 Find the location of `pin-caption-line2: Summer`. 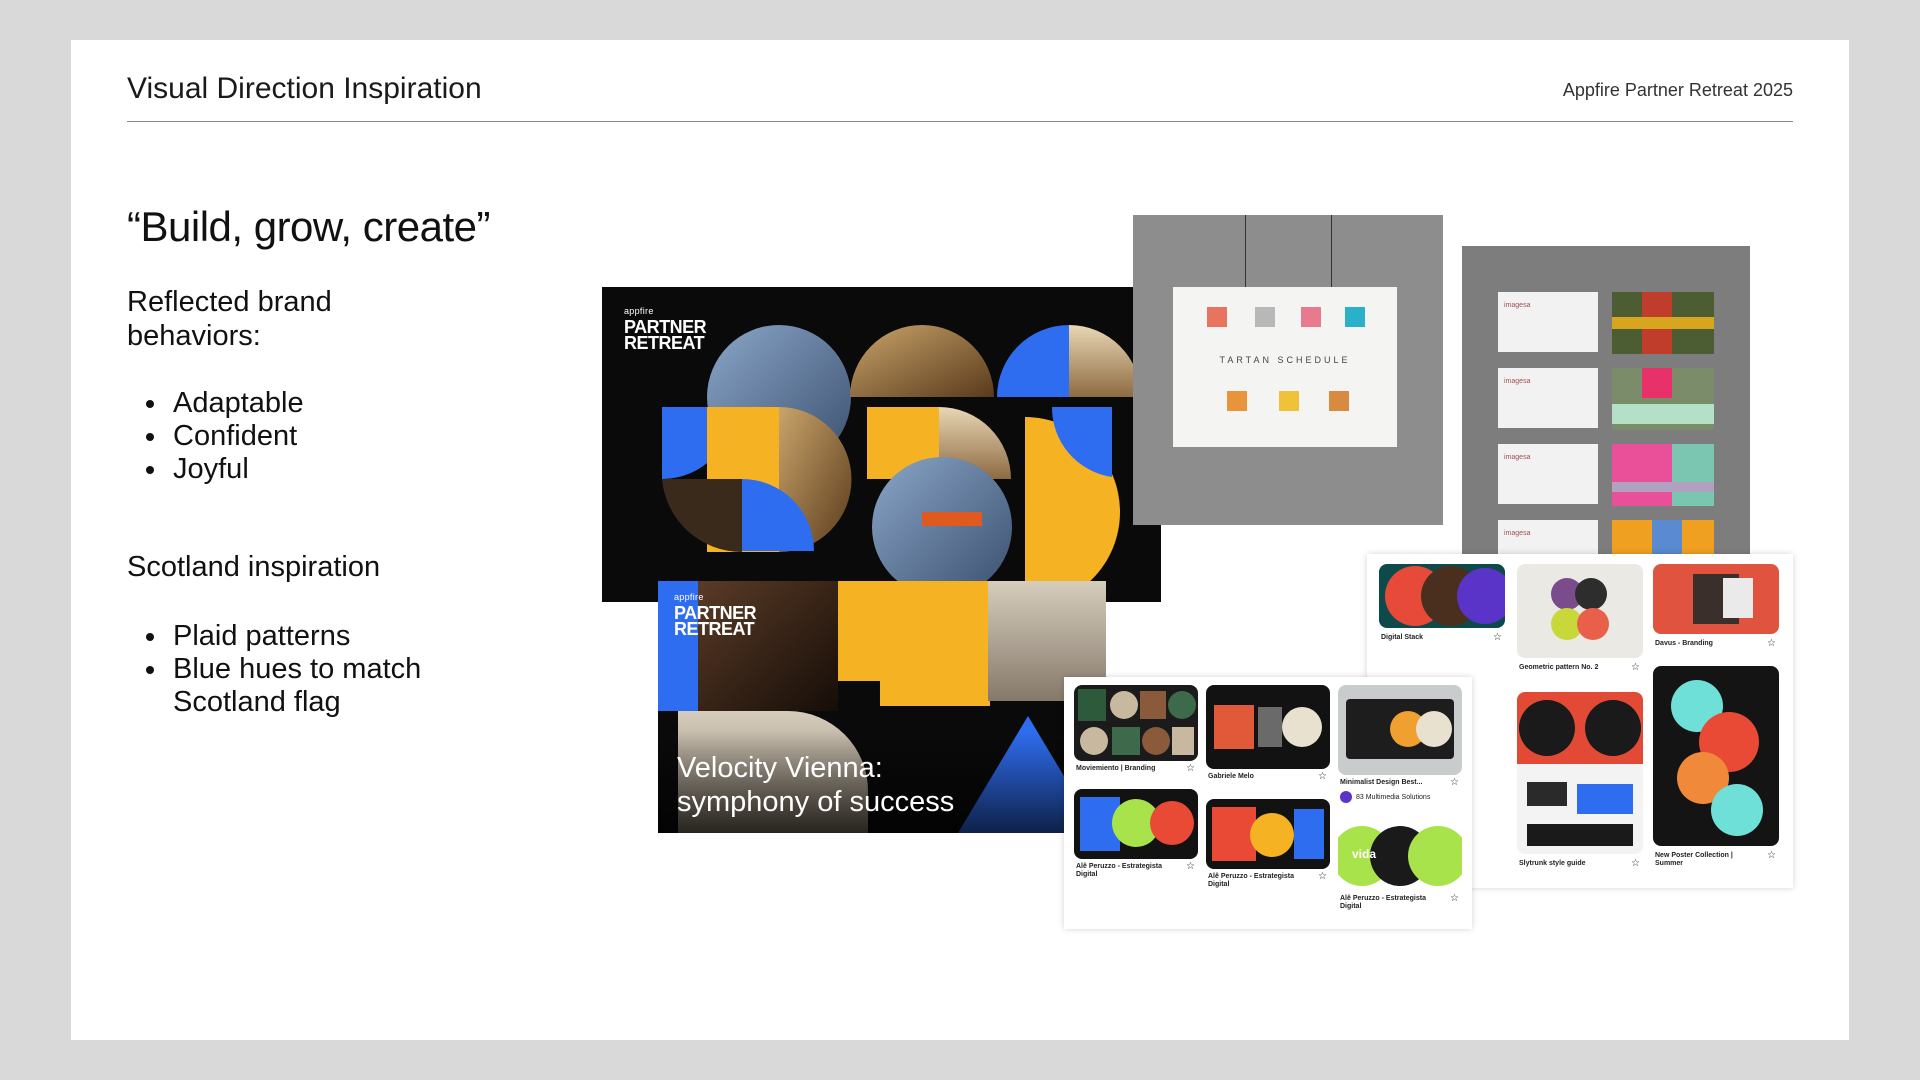

pin-caption-line2: Summer is located at coordinates (1669, 863).